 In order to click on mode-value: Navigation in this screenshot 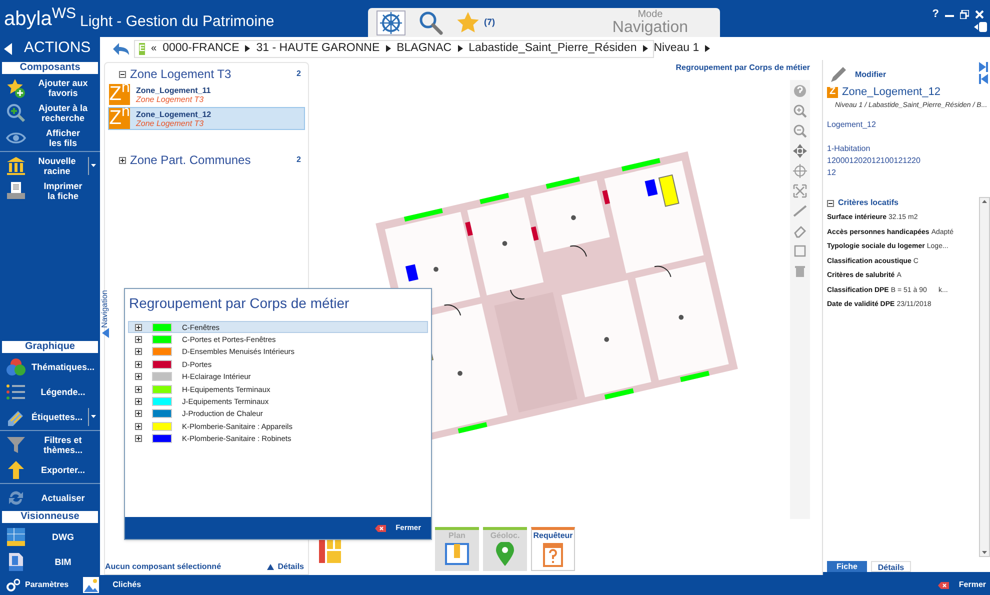, I will do `click(650, 28)`.